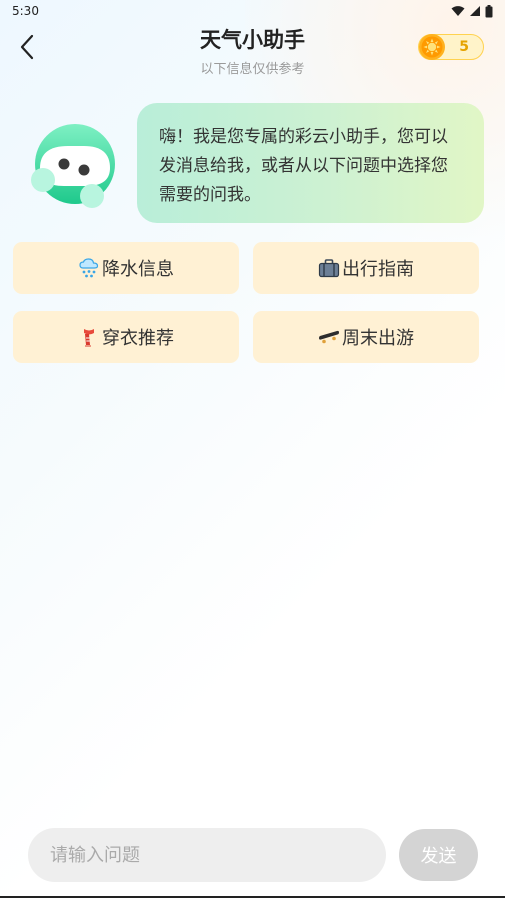 This screenshot has height=898, width=505. What do you see at coordinates (438, 855) in the screenshot?
I see `send-button: 发送` at bounding box center [438, 855].